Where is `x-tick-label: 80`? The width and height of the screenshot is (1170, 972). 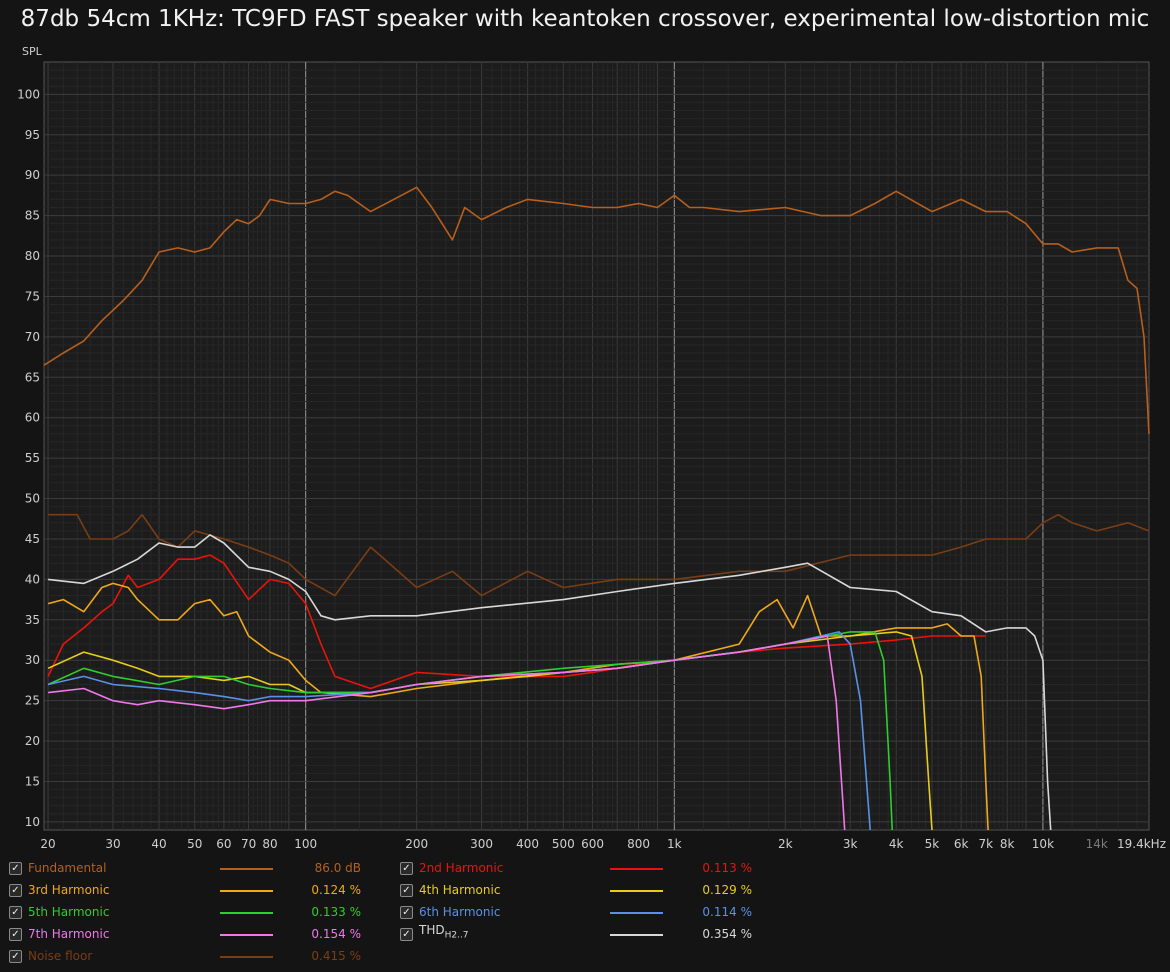
x-tick-label: 80 is located at coordinates (269, 844).